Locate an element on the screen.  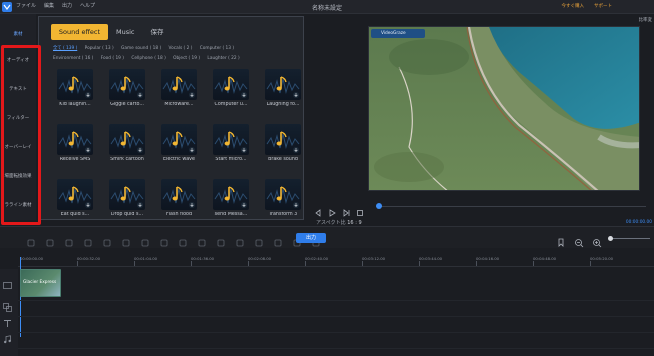
menu-export: 出力 is located at coordinates (67, 5).